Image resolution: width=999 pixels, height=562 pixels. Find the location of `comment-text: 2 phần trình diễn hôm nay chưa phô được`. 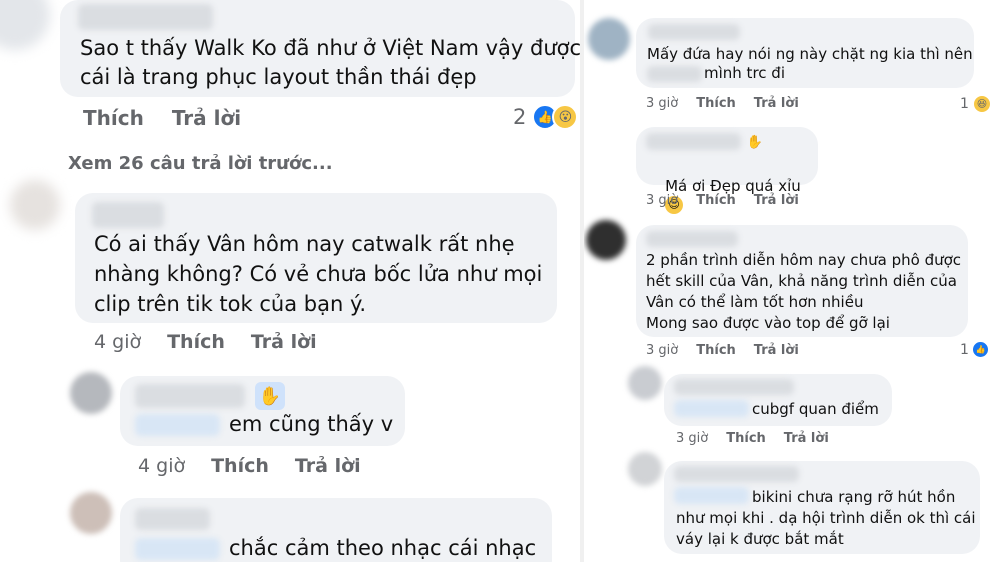

comment-text: 2 phần trình diễn hôm nay chưa phô được is located at coordinates (804, 260).